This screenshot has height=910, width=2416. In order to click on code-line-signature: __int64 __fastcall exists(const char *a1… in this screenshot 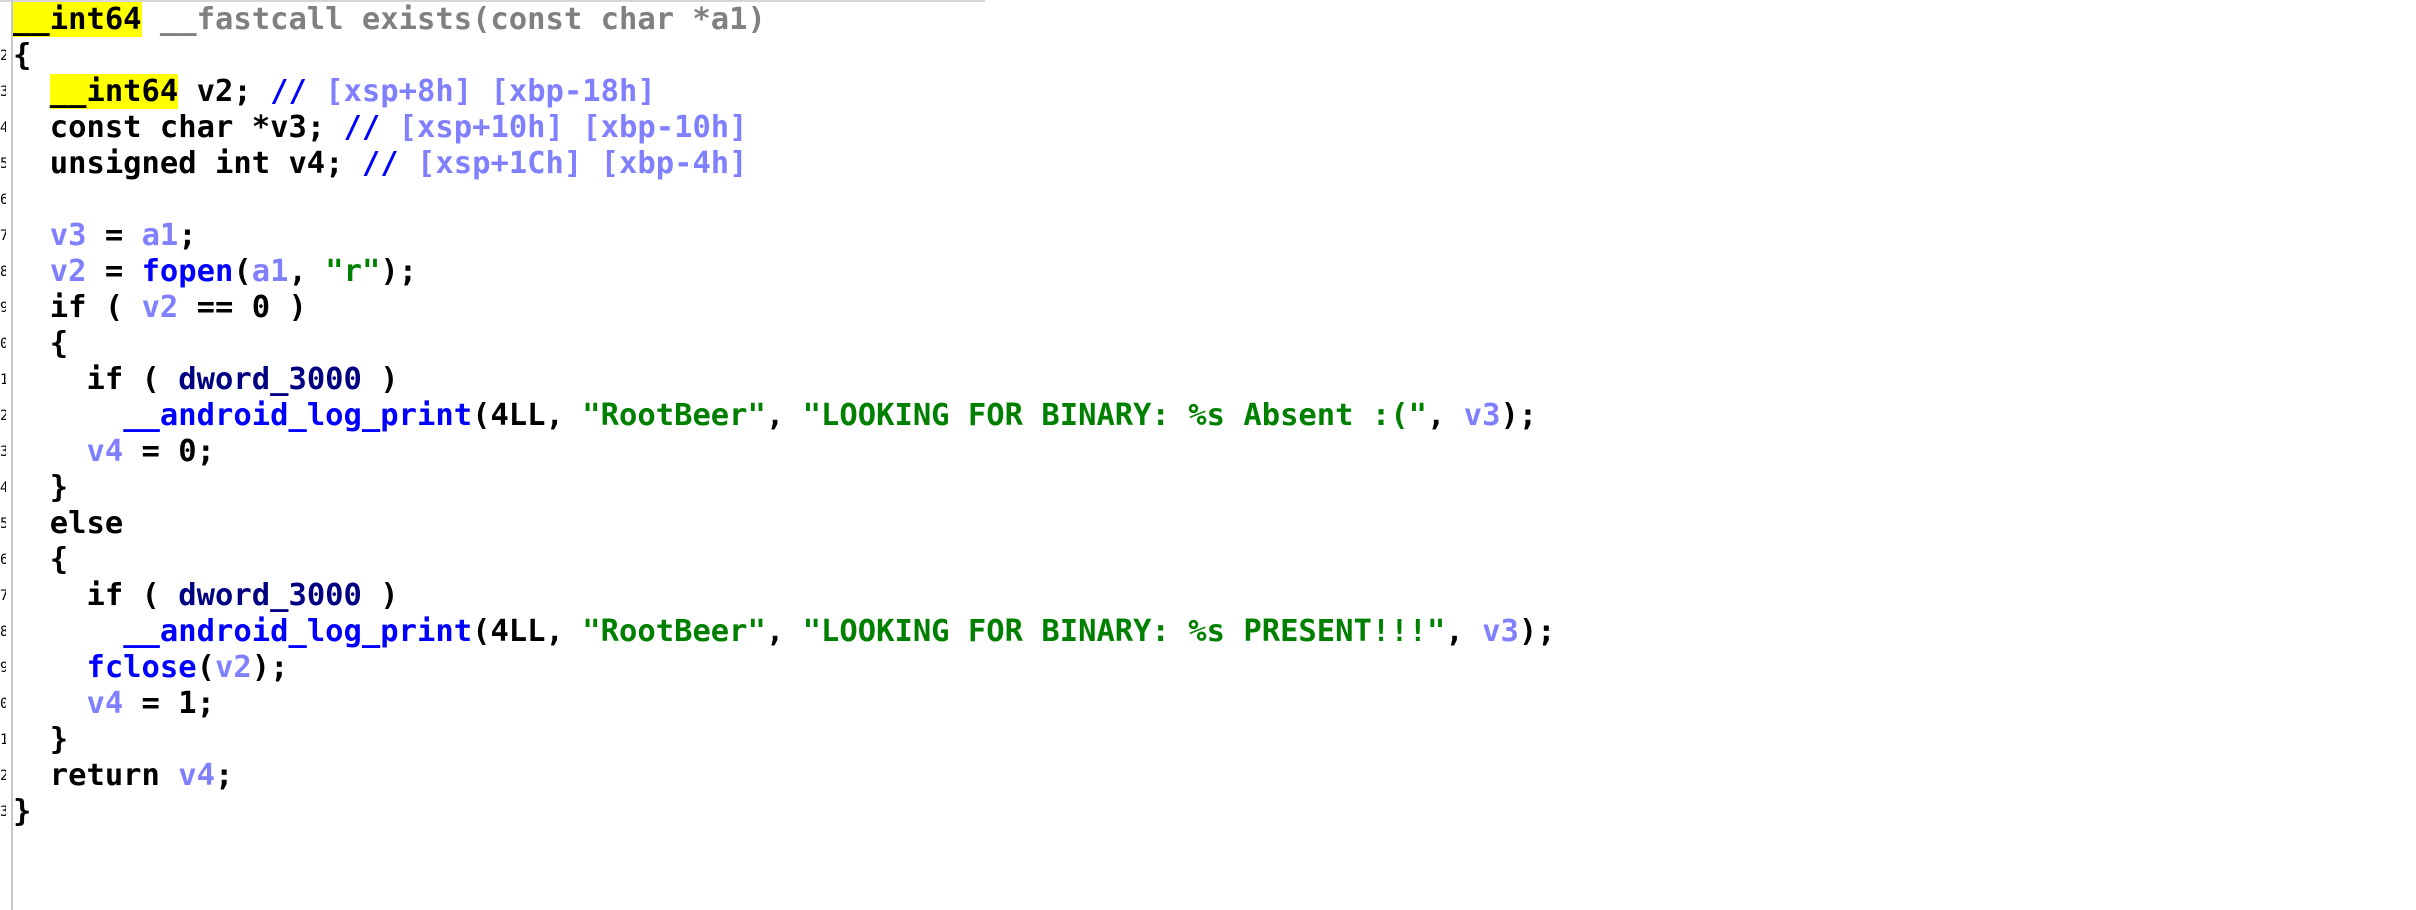, I will do `click(784, 20)`.